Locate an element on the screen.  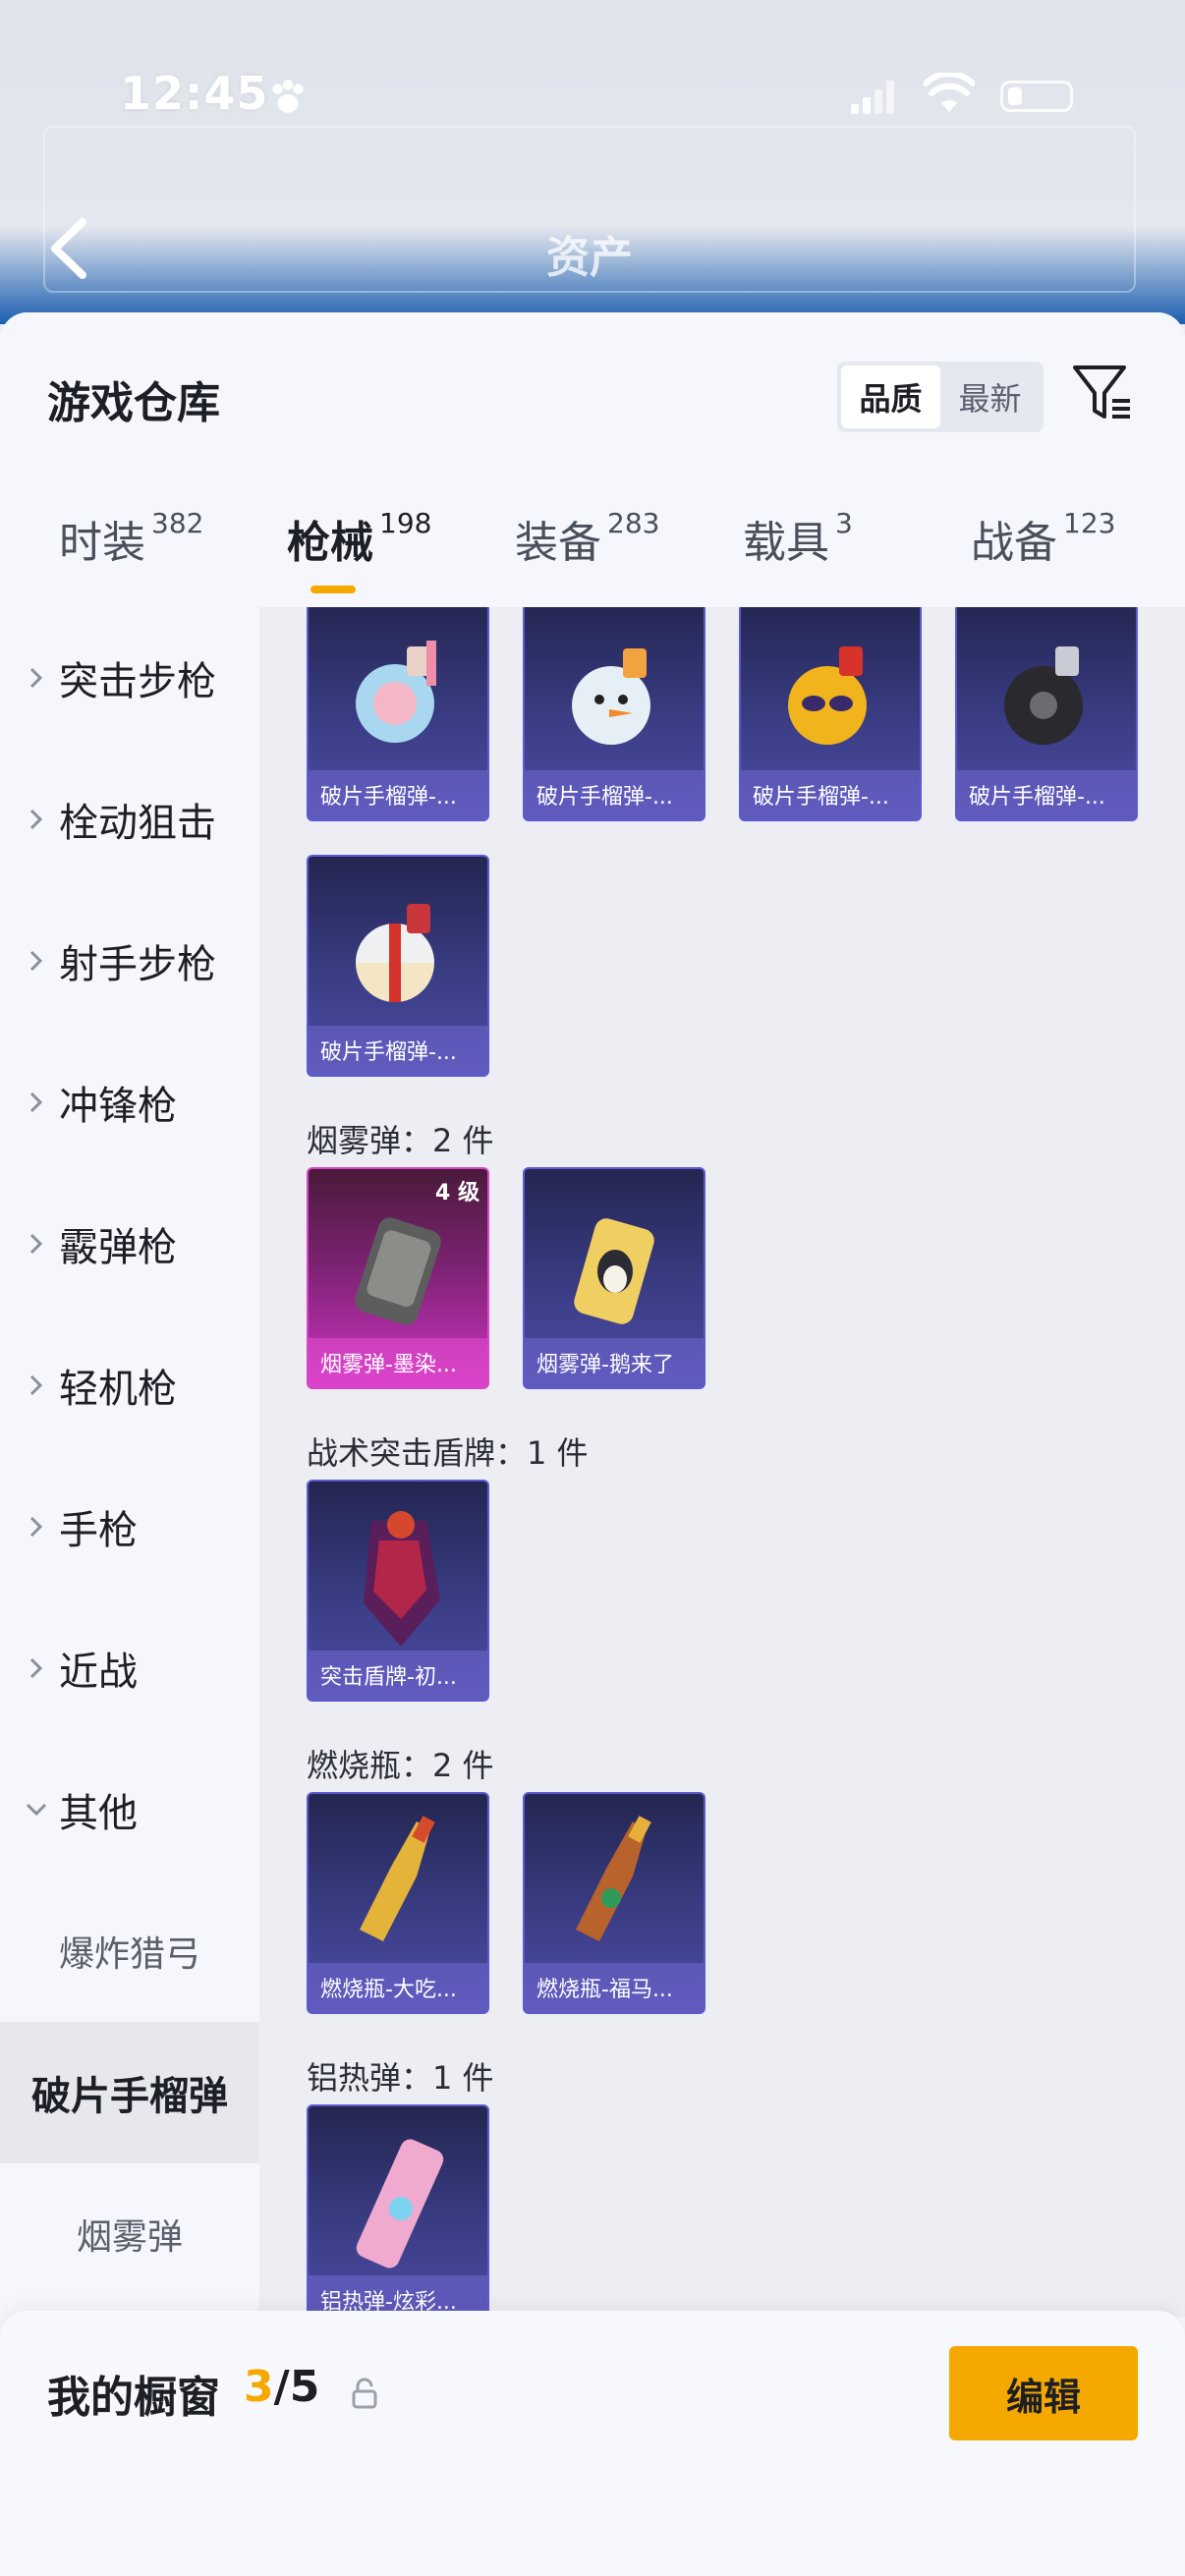
edit-button: 编辑 is located at coordinates (1044, 2393).